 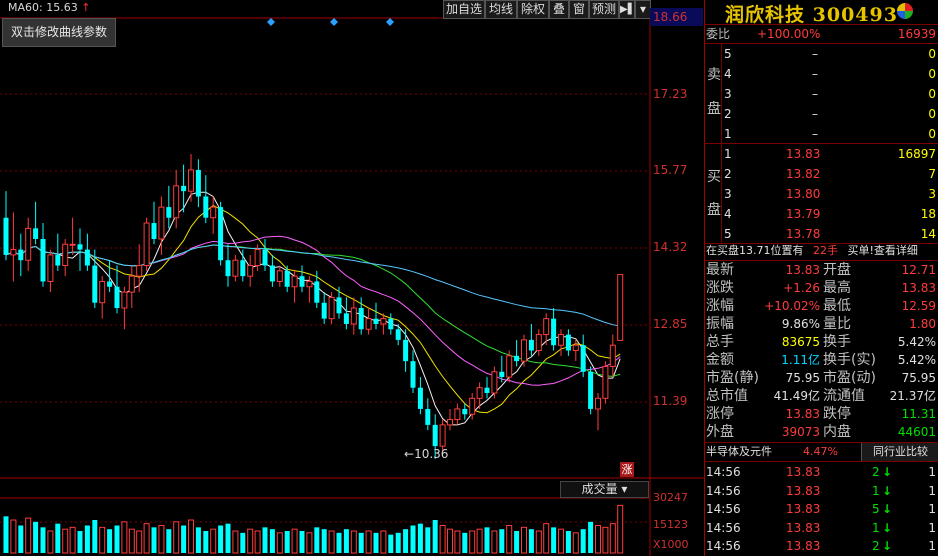 I want to click on divider, so click(x=821, y=43).